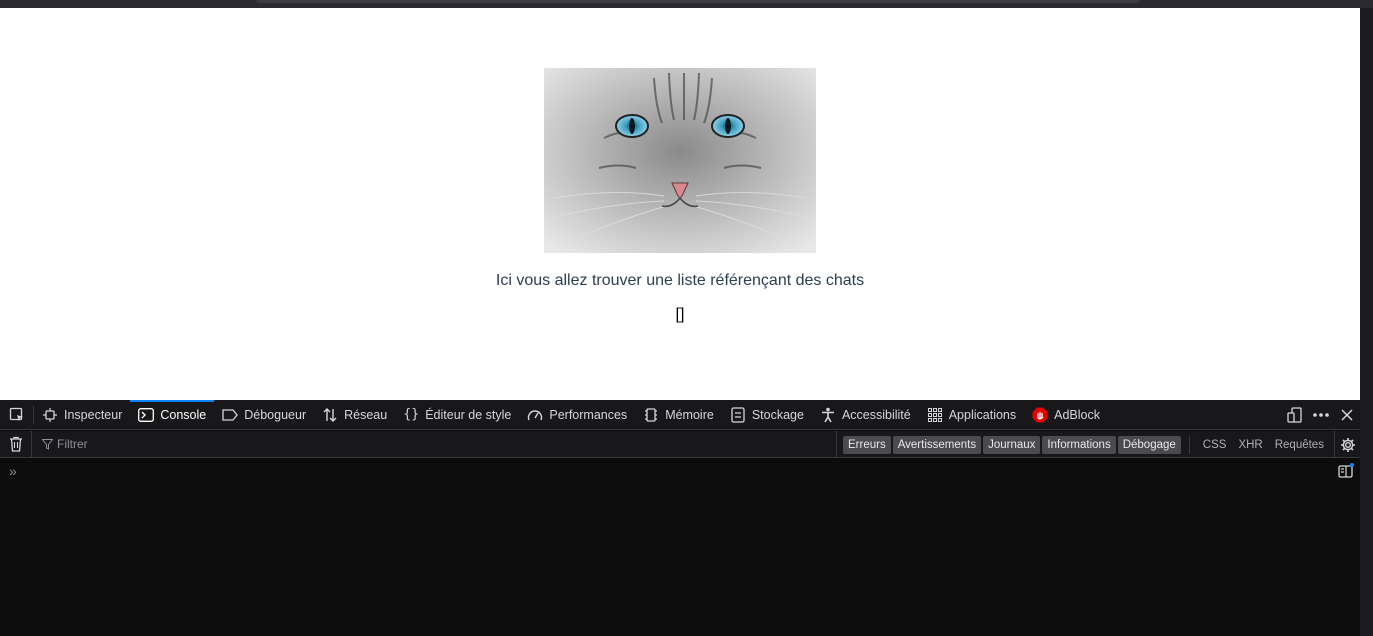 The height and width of the screenshot is (636, 1373). I want to click on clear-console-button, so click(16, 444).